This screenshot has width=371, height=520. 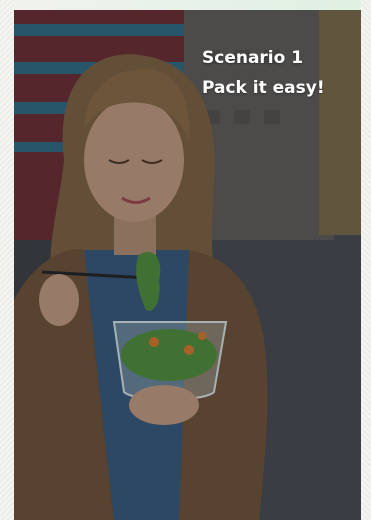 I want to click on top-border, so click(x=185, y=5).